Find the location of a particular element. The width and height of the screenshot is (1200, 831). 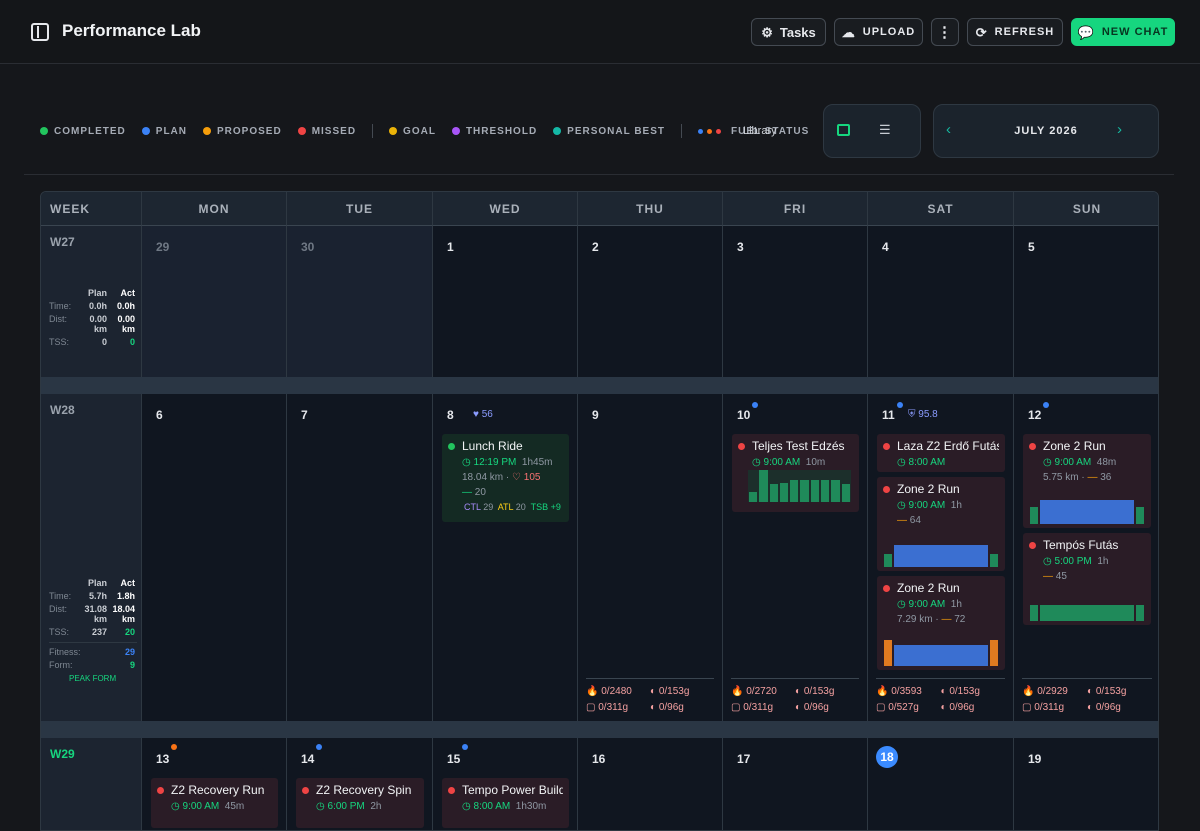

new-chat-button: 💬 NEW CHAT is located at coordinates (1123, 32).